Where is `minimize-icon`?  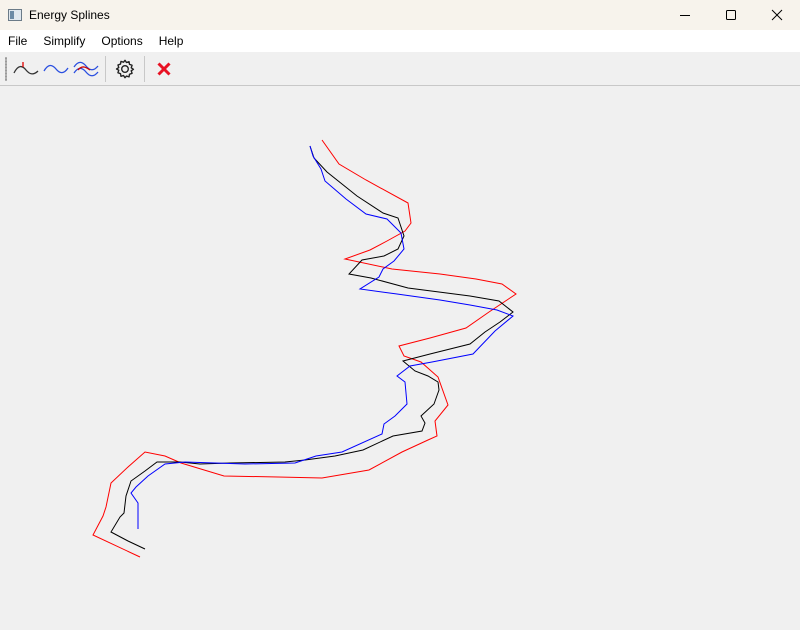
minimize-icon is located at coordinates (685, 15).